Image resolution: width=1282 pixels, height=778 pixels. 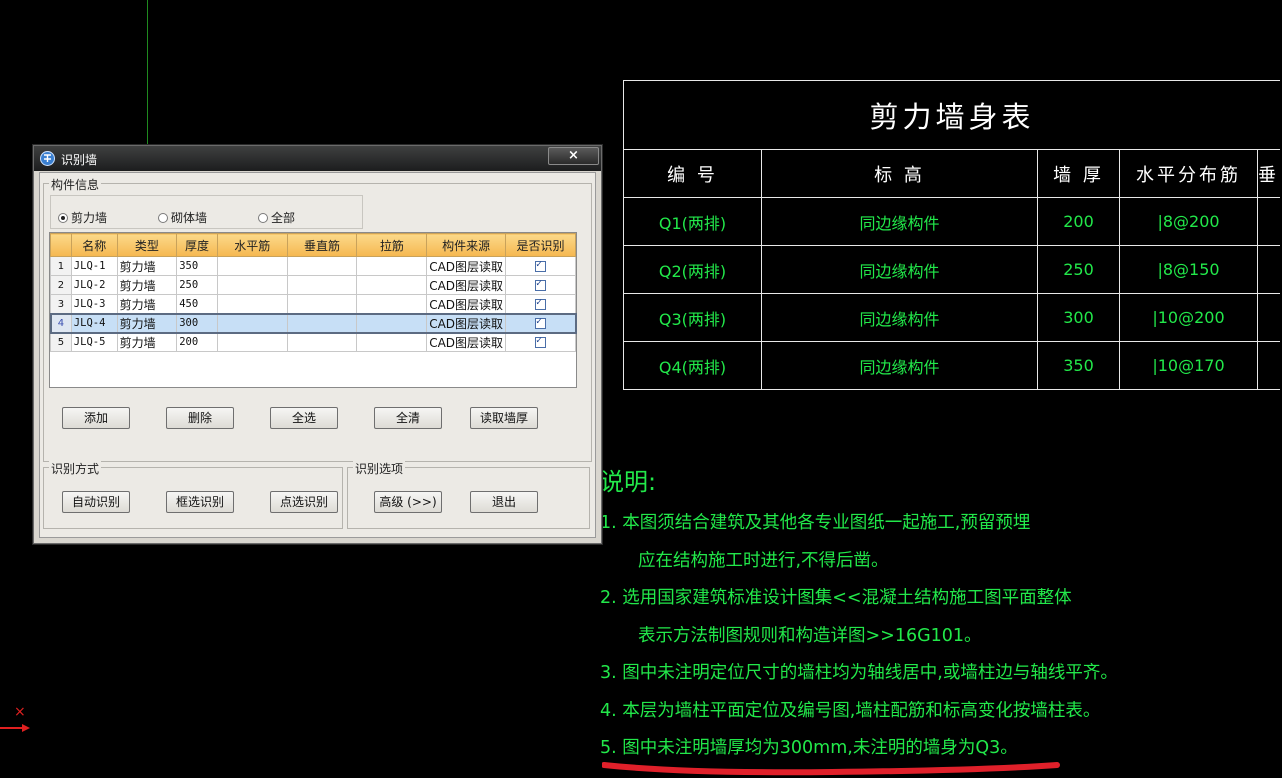 I want to click on wall-table-header-row: 编 号 标 高 墙 厚 水平分布筋 垂, so click(x=951, y=173).